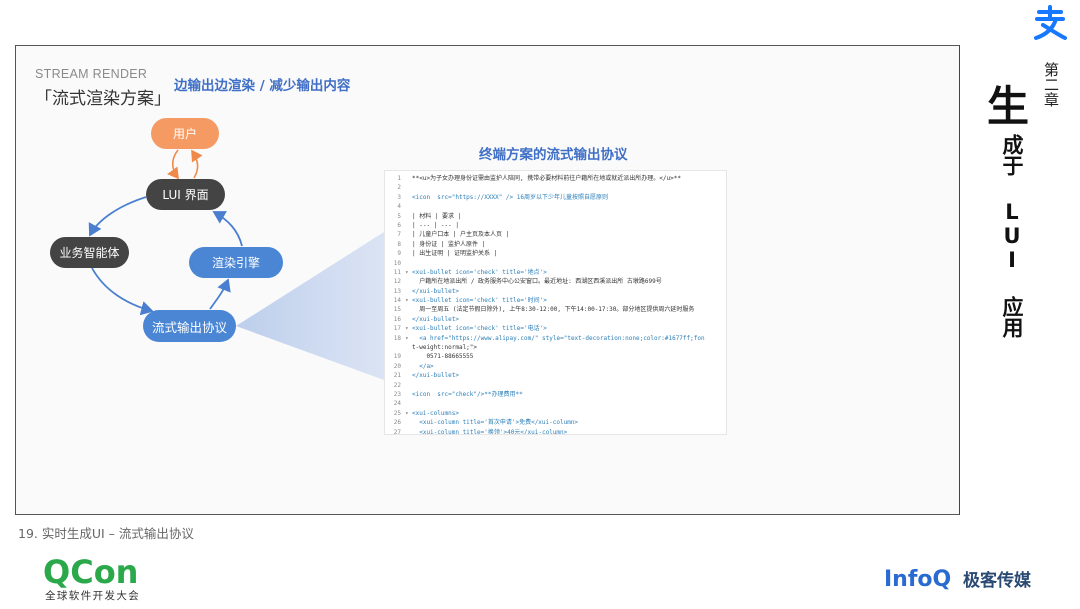  Describe the element at coordinates (397, 338) in the screenshot. I see `code-line-number: 18` at that location.